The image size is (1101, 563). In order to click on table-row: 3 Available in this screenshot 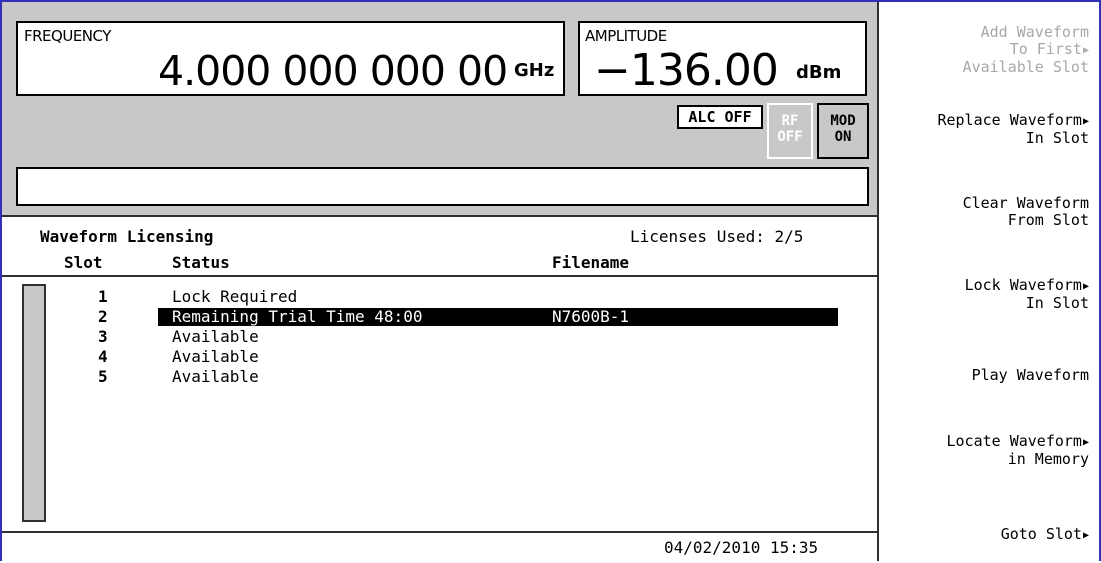, I will do `click(439, 337)`.